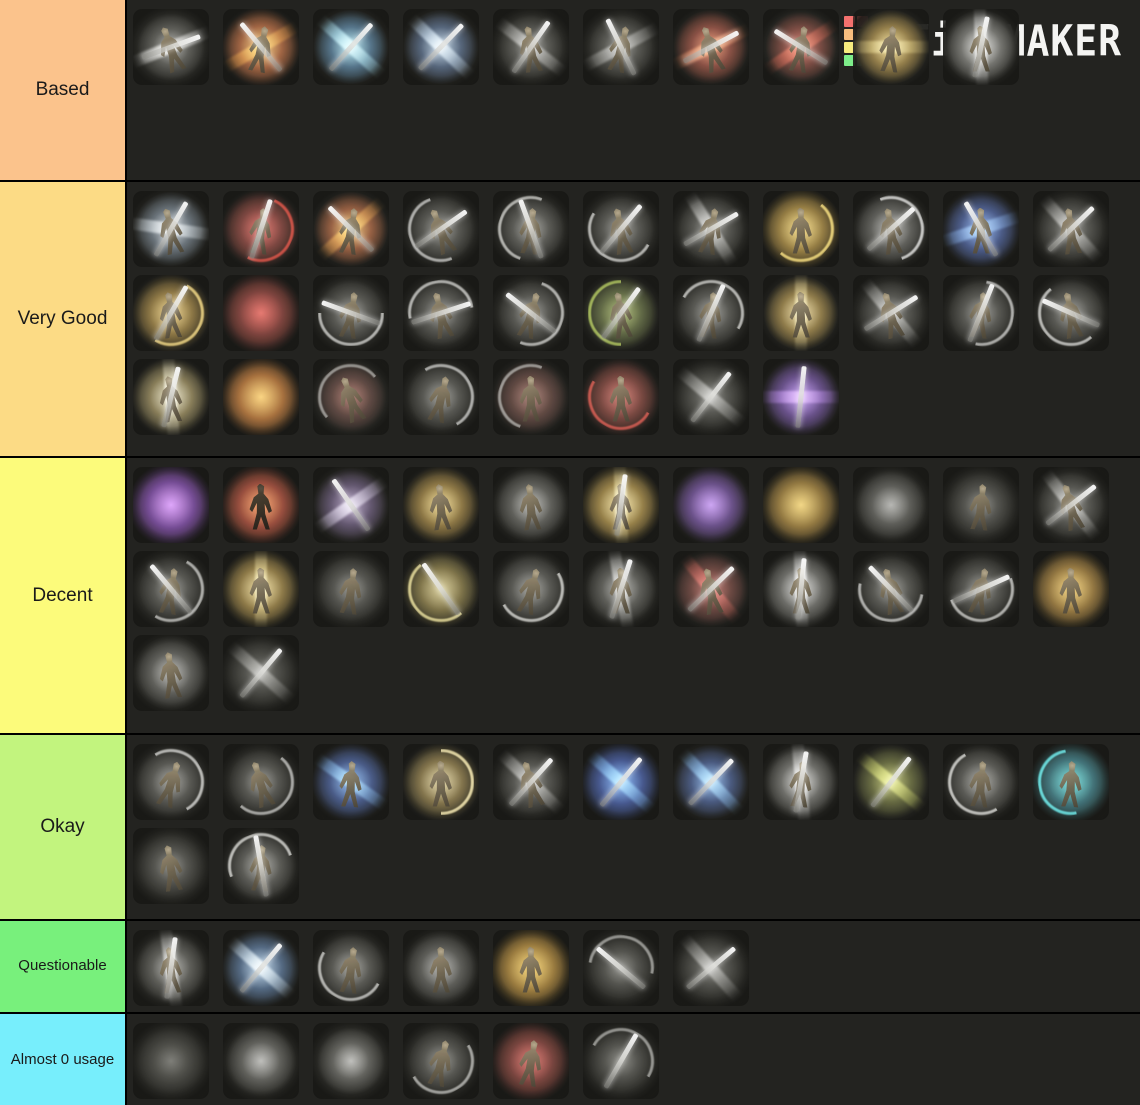 This screenshot has height=1105, width=1140. Describe the element at coordinates (711, 505) in the screenshot. I see `tier-item-arcane-sword-circle` at that location.